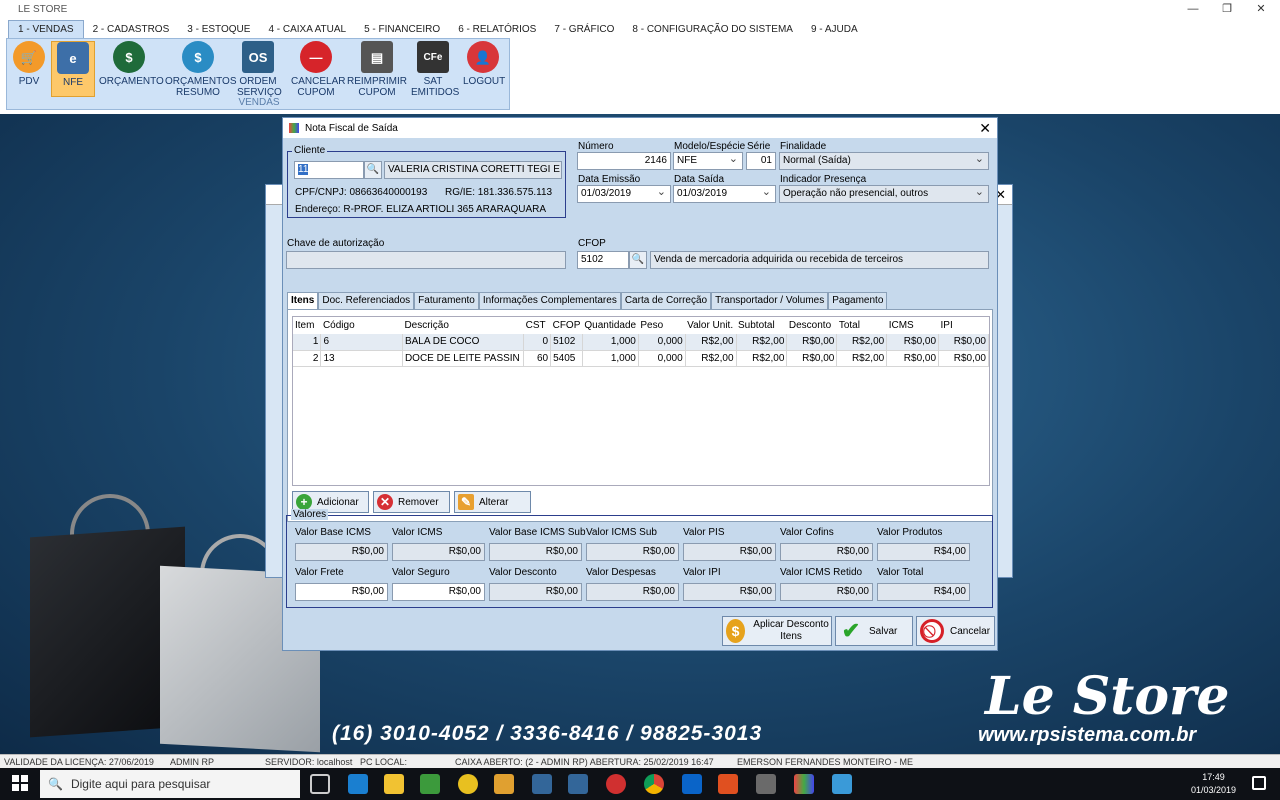 The height and width of the screenshot is (800, 1280). I want to click on serie-label: Série, so click(759, 146).